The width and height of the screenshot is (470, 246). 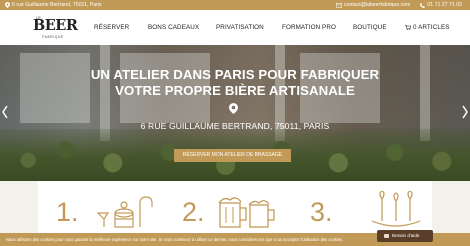 I want to click on nav-cart: 0 ARTICLES, so click(x=427, y=27).